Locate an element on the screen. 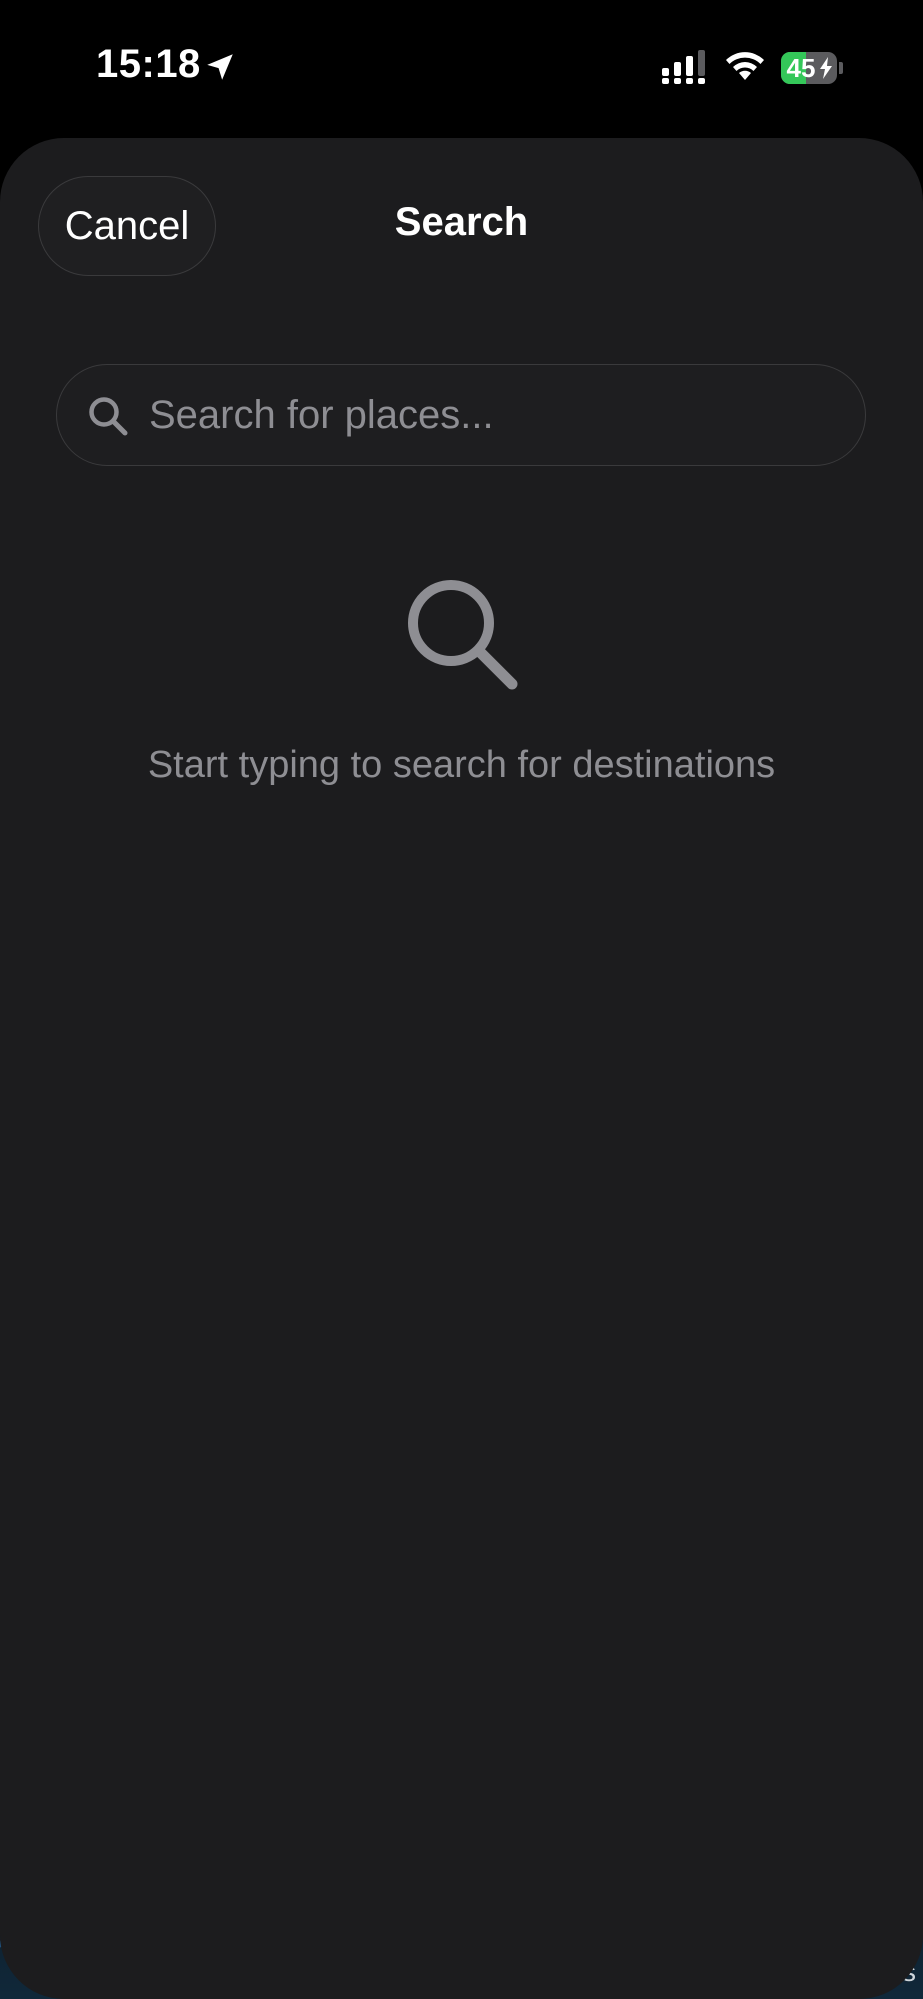 The image size is (923, 1999). status-bar: 15:18 45 is located at coordinates (461, 60).